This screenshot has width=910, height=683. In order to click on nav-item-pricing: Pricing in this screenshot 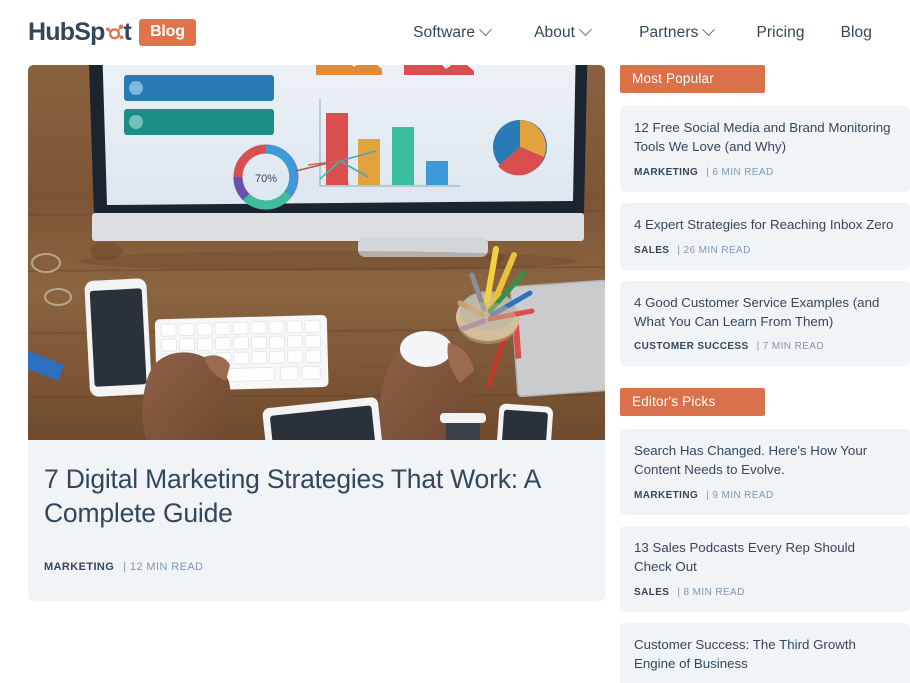, I will do `click(780, 33)`.